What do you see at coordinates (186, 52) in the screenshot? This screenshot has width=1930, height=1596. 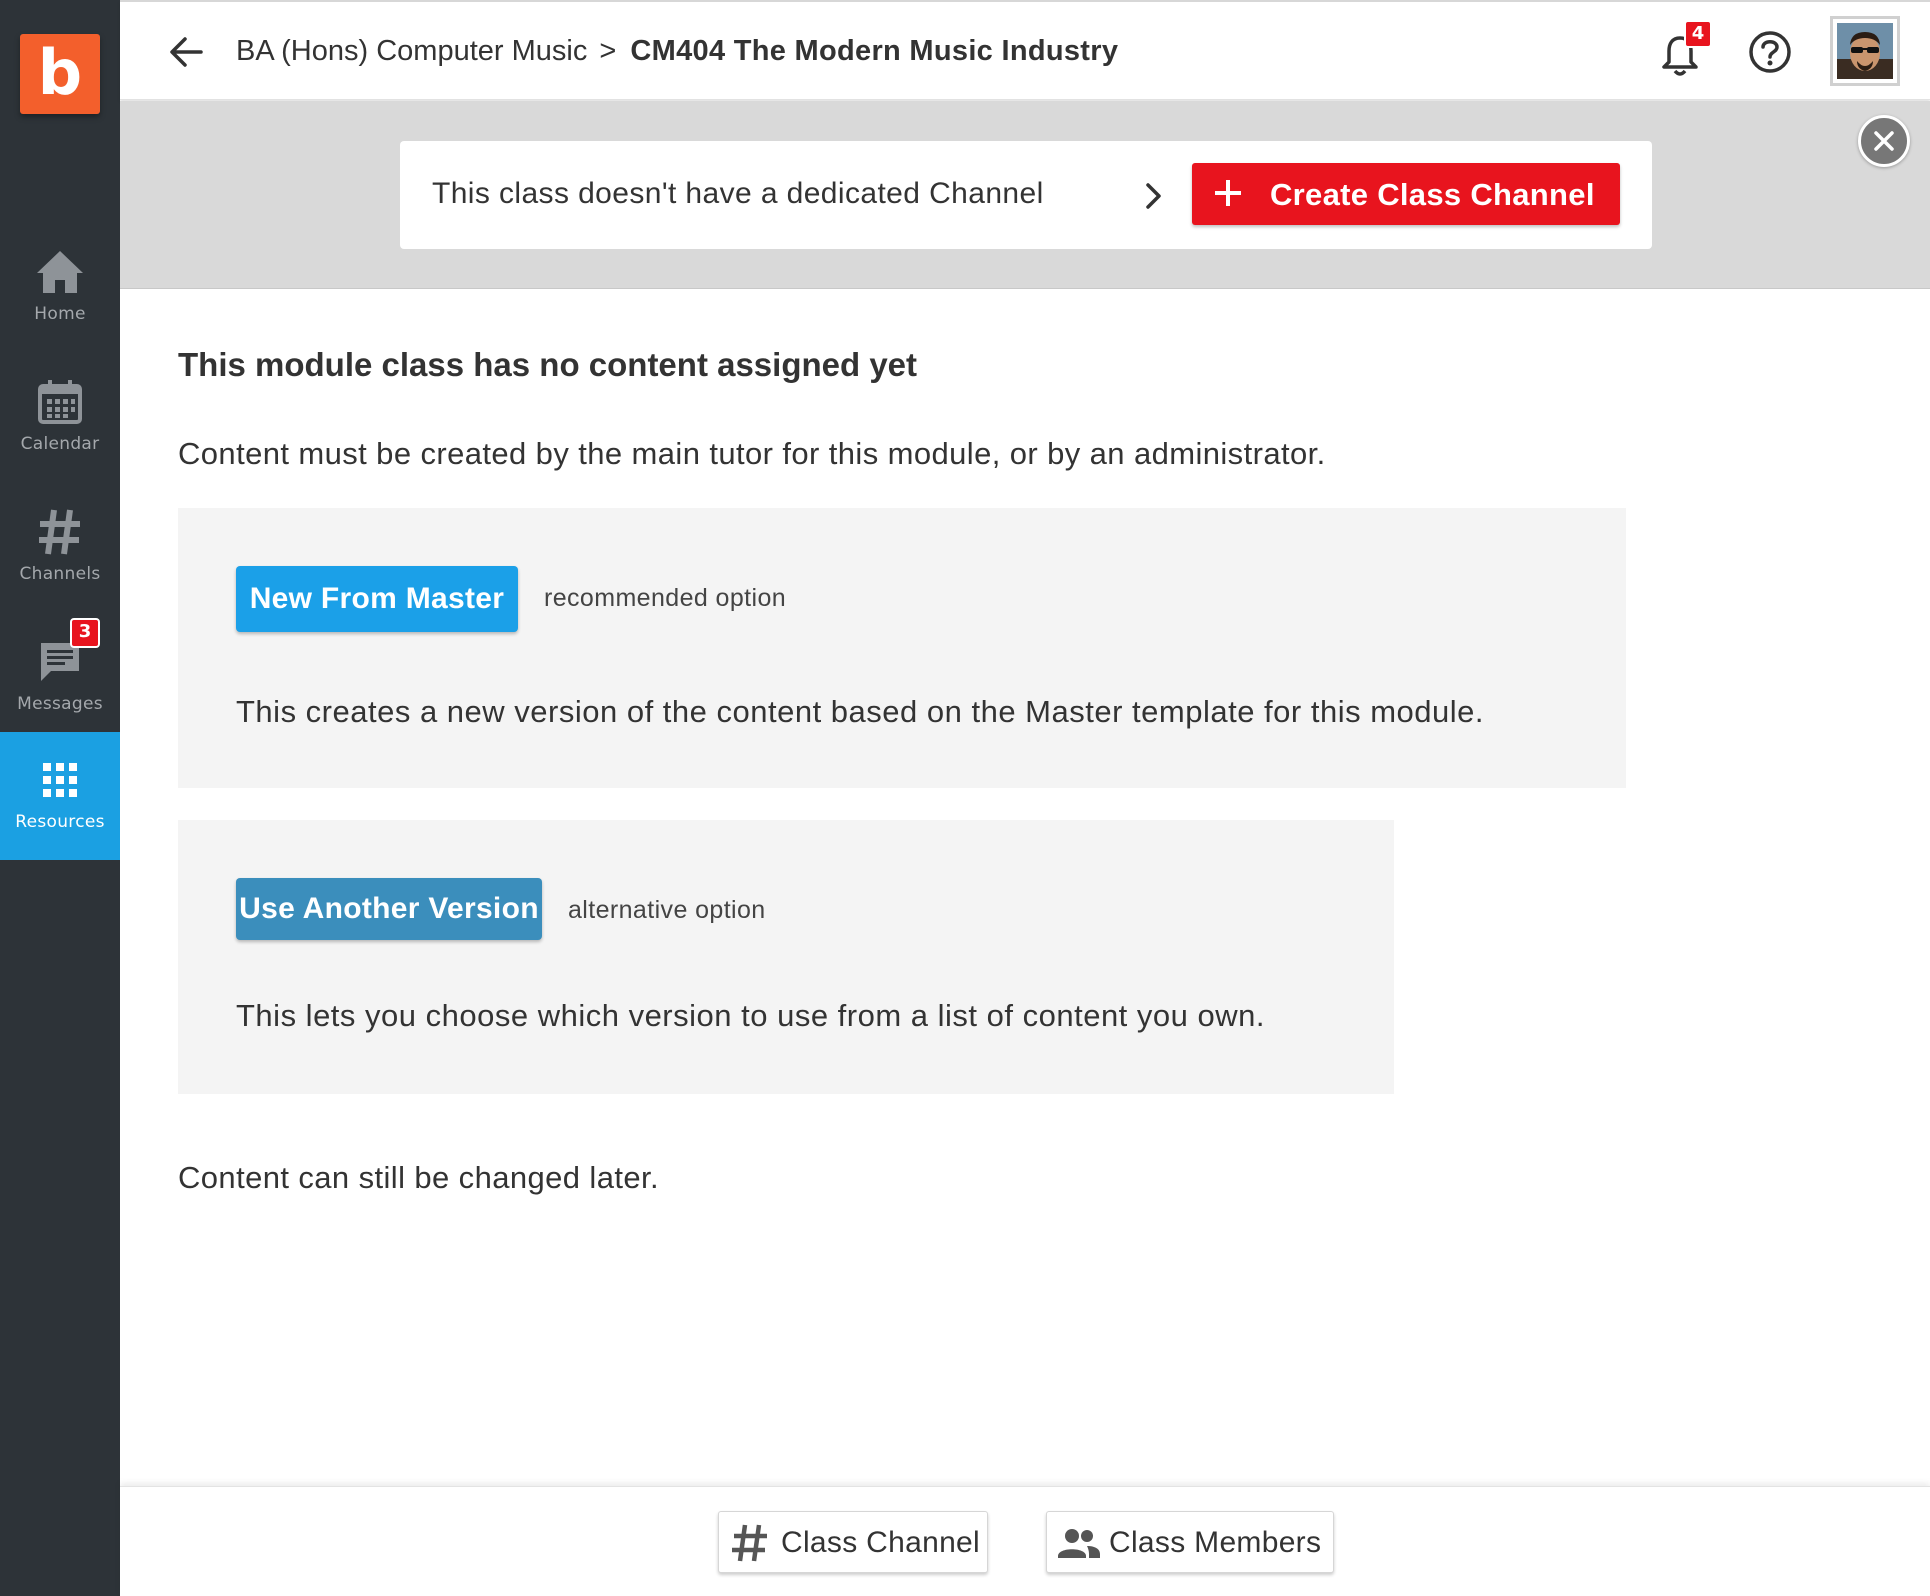 I see `back-arrow-icon` at bounding box center [186, 52].